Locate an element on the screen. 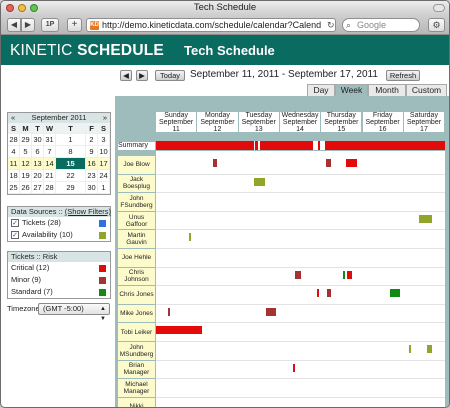  resource-label: Tobi Leiker is located at coordinates (136, 332).